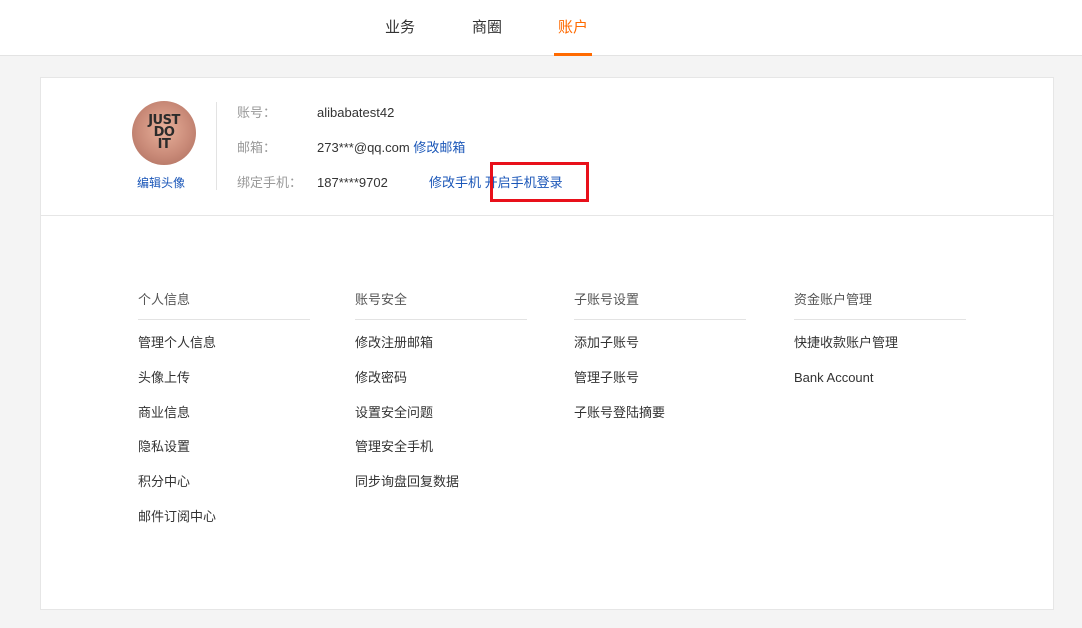  Describe the element at coordinates (363, 147) in the screenshot. I see `email-value: 273***@qq.com` at that location.